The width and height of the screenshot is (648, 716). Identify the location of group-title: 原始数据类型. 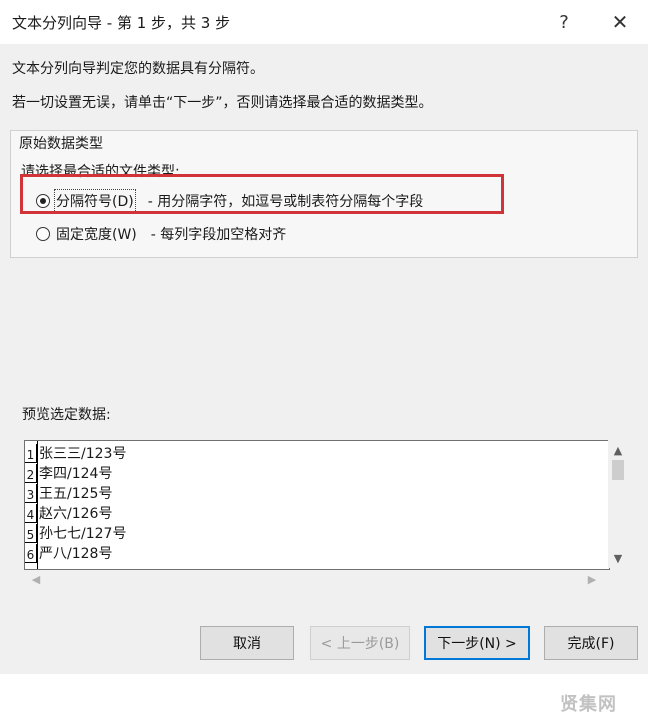
(61, 144).